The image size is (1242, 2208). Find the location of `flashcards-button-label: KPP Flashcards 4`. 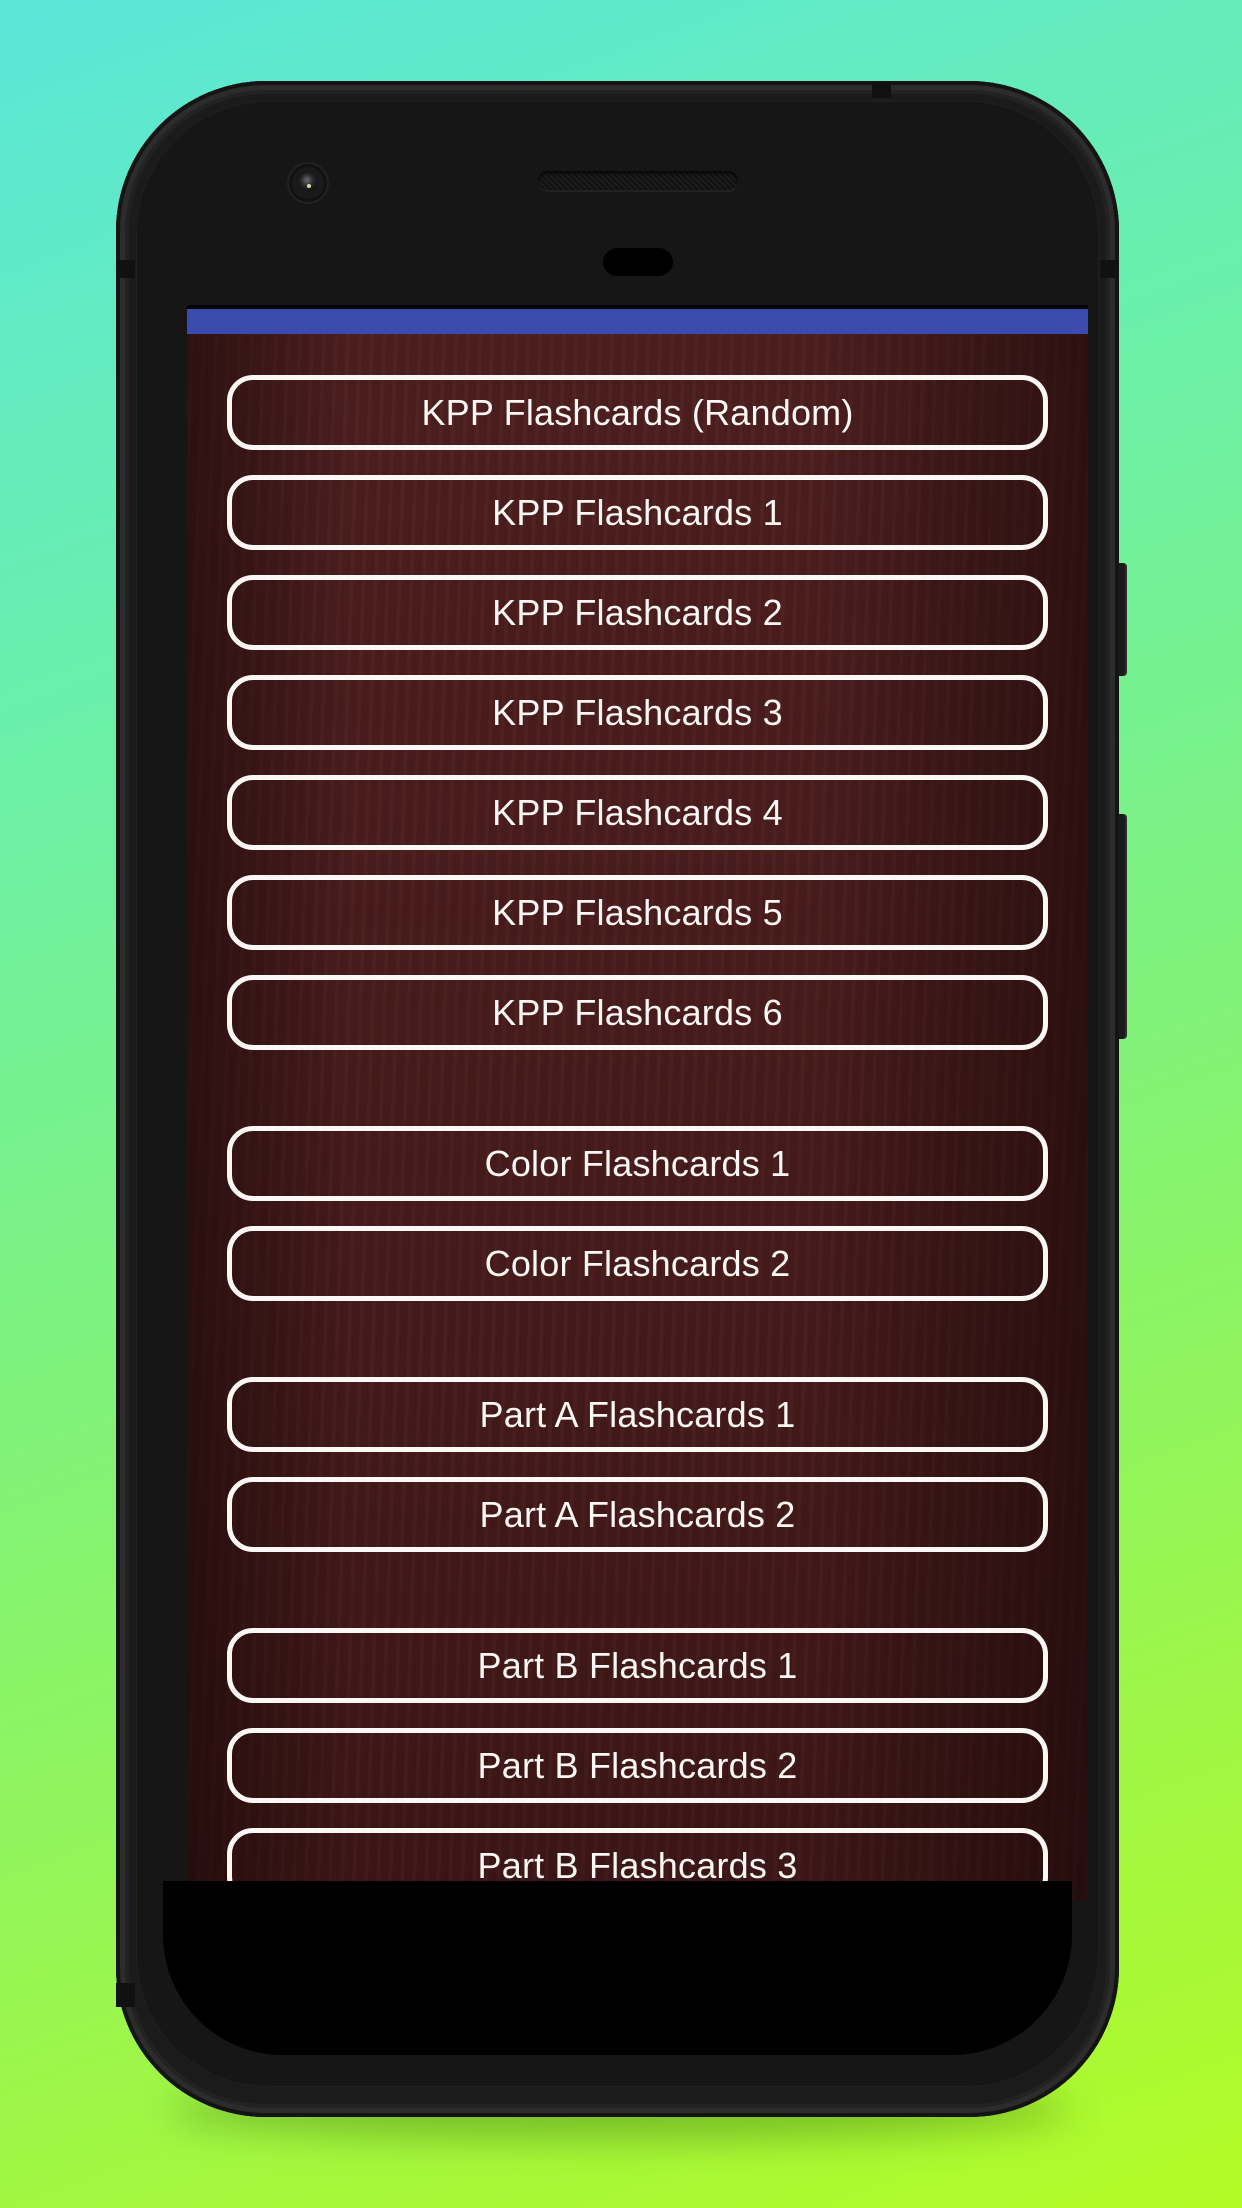

flashcards-button-label: KPP Flashcards 4 is located at coordinates (637, 812).